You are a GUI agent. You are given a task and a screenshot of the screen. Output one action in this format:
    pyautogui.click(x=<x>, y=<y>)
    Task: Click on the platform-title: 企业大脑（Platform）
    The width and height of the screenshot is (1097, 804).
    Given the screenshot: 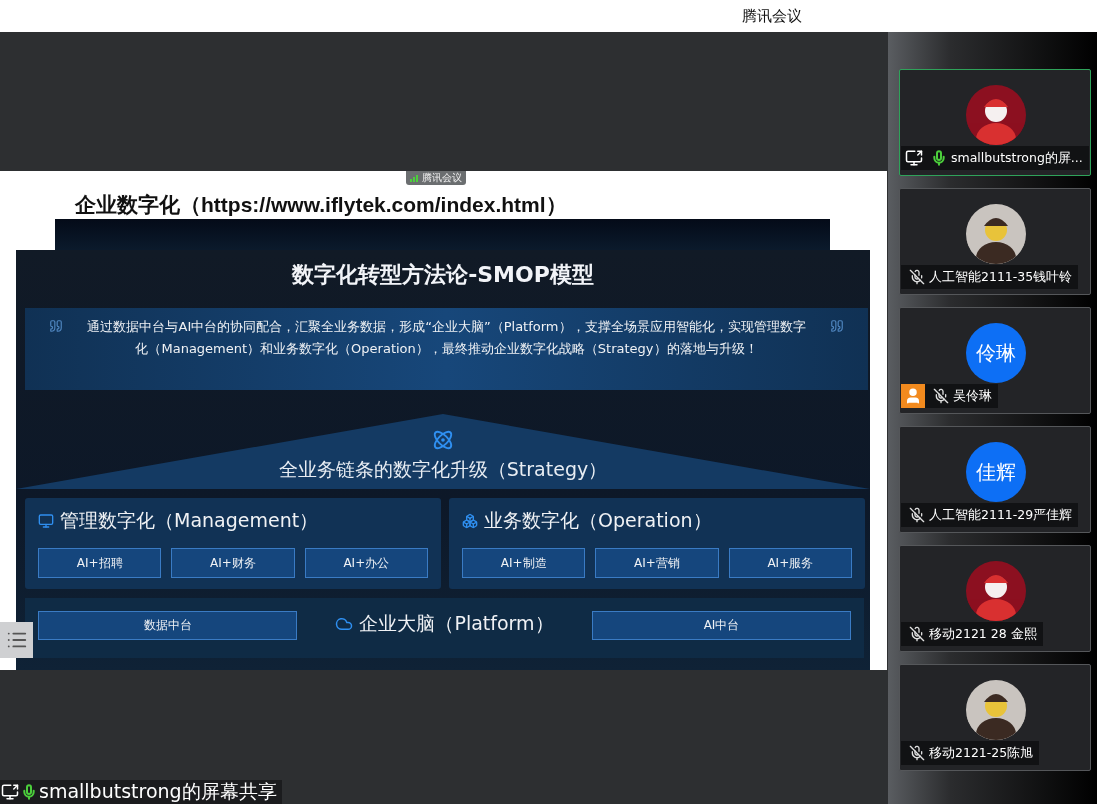 What is the action you would take?
    pyautogui.click(x=456, y=623)
    